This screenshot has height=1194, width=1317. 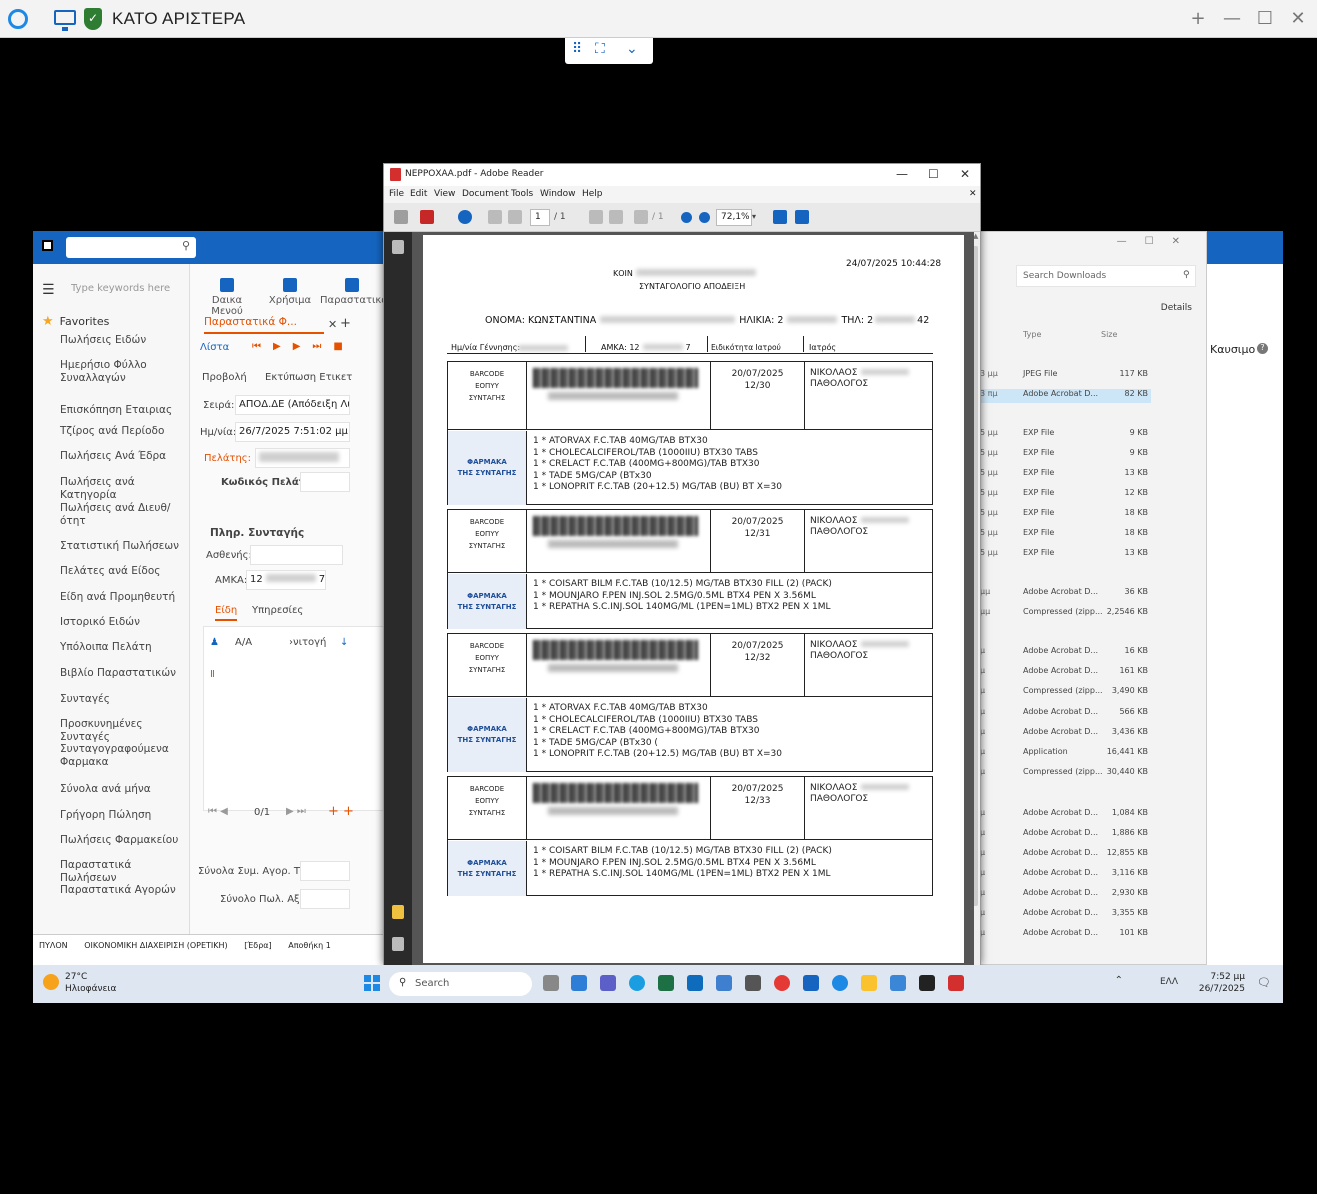 What do you see at coordinates (122, 372) in the screenshot?
I see `sidebar-item: Ημερήσιο Φύλλο Συναλλαγών` at bounding box center [122, 372].